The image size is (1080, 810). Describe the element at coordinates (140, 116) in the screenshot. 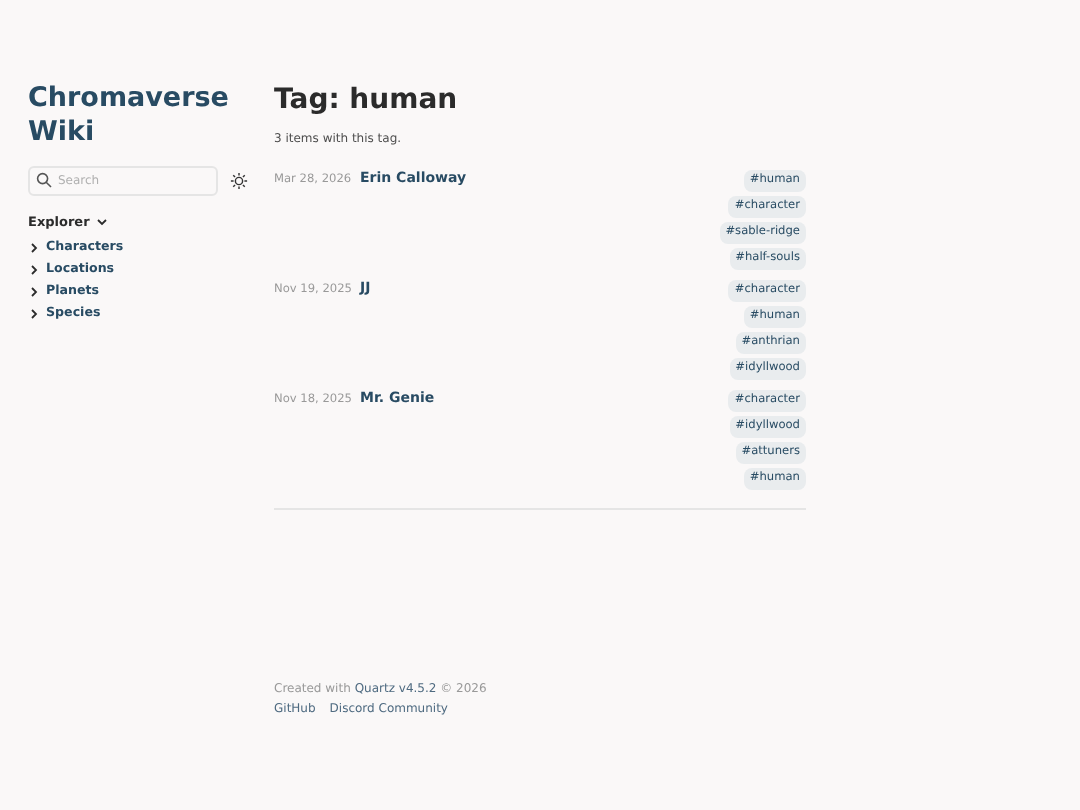

I see `site-title: Chromaverse Wiki` at that location.